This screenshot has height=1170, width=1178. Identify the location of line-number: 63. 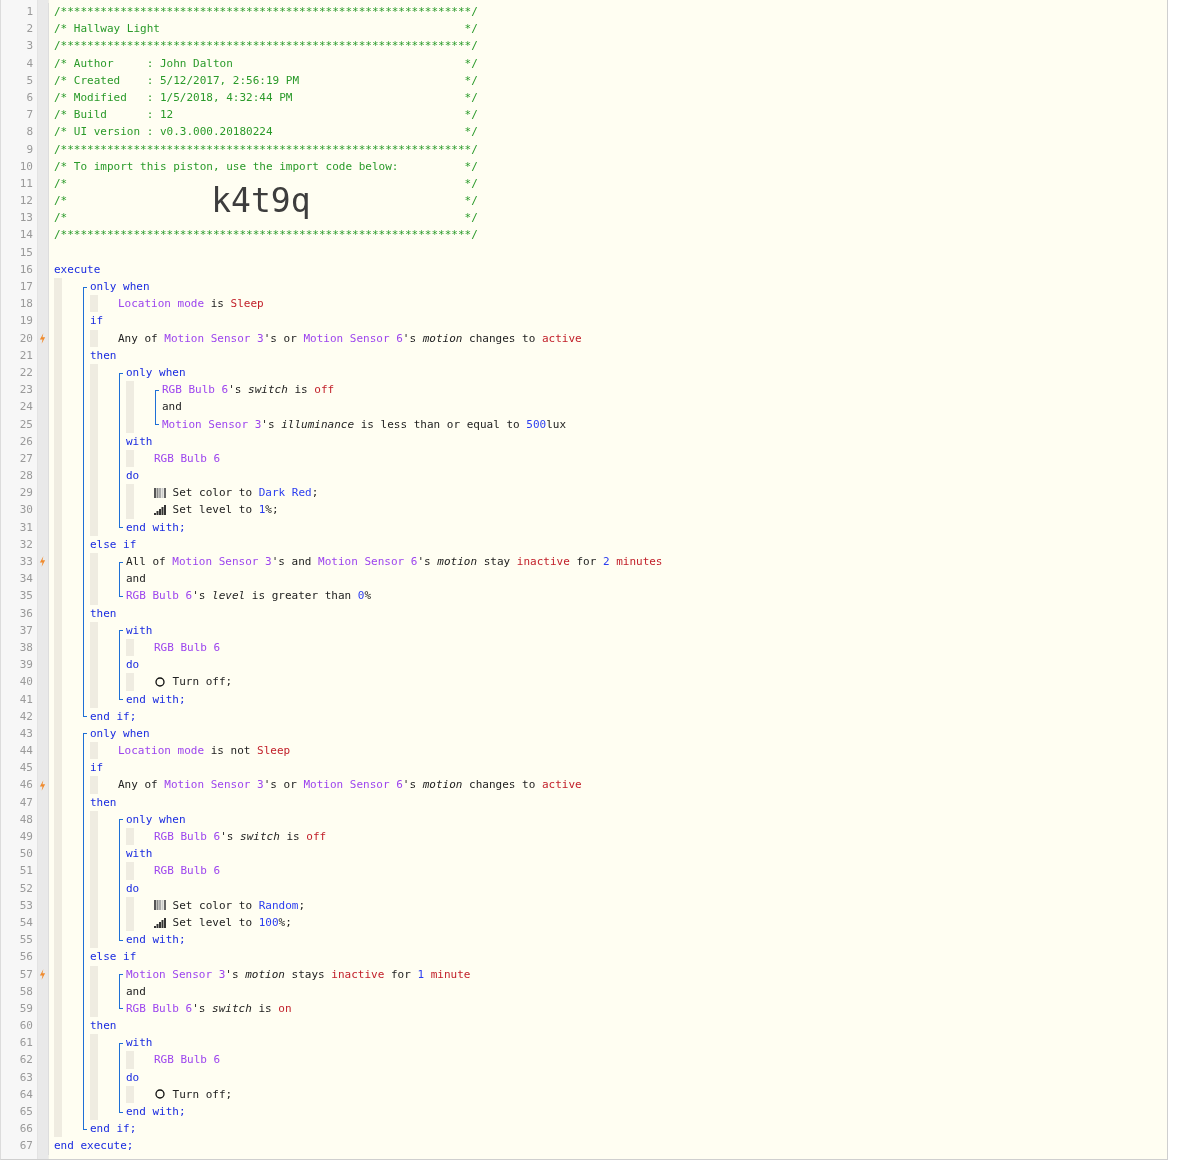
(26, 1077).